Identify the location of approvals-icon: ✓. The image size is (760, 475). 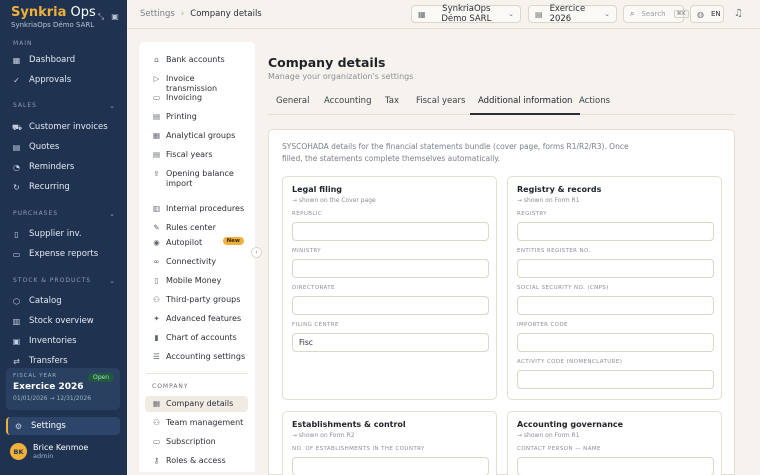
(16, 80).